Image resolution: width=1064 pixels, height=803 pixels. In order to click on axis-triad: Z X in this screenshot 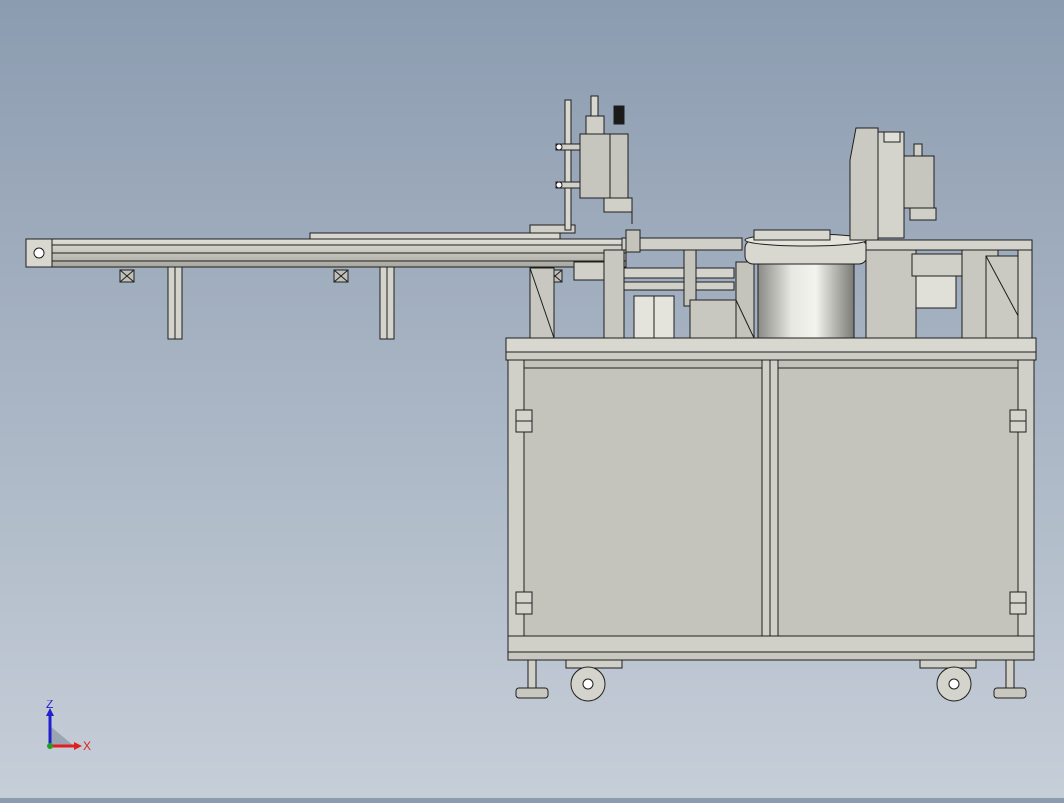, I will do `click(70, 728)`.